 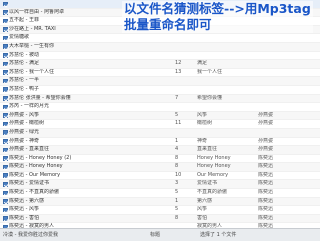 What do you see at coordinates (177, 183) in the screenshot?
I see `row-track: 3` at bounding box center [177, 183].